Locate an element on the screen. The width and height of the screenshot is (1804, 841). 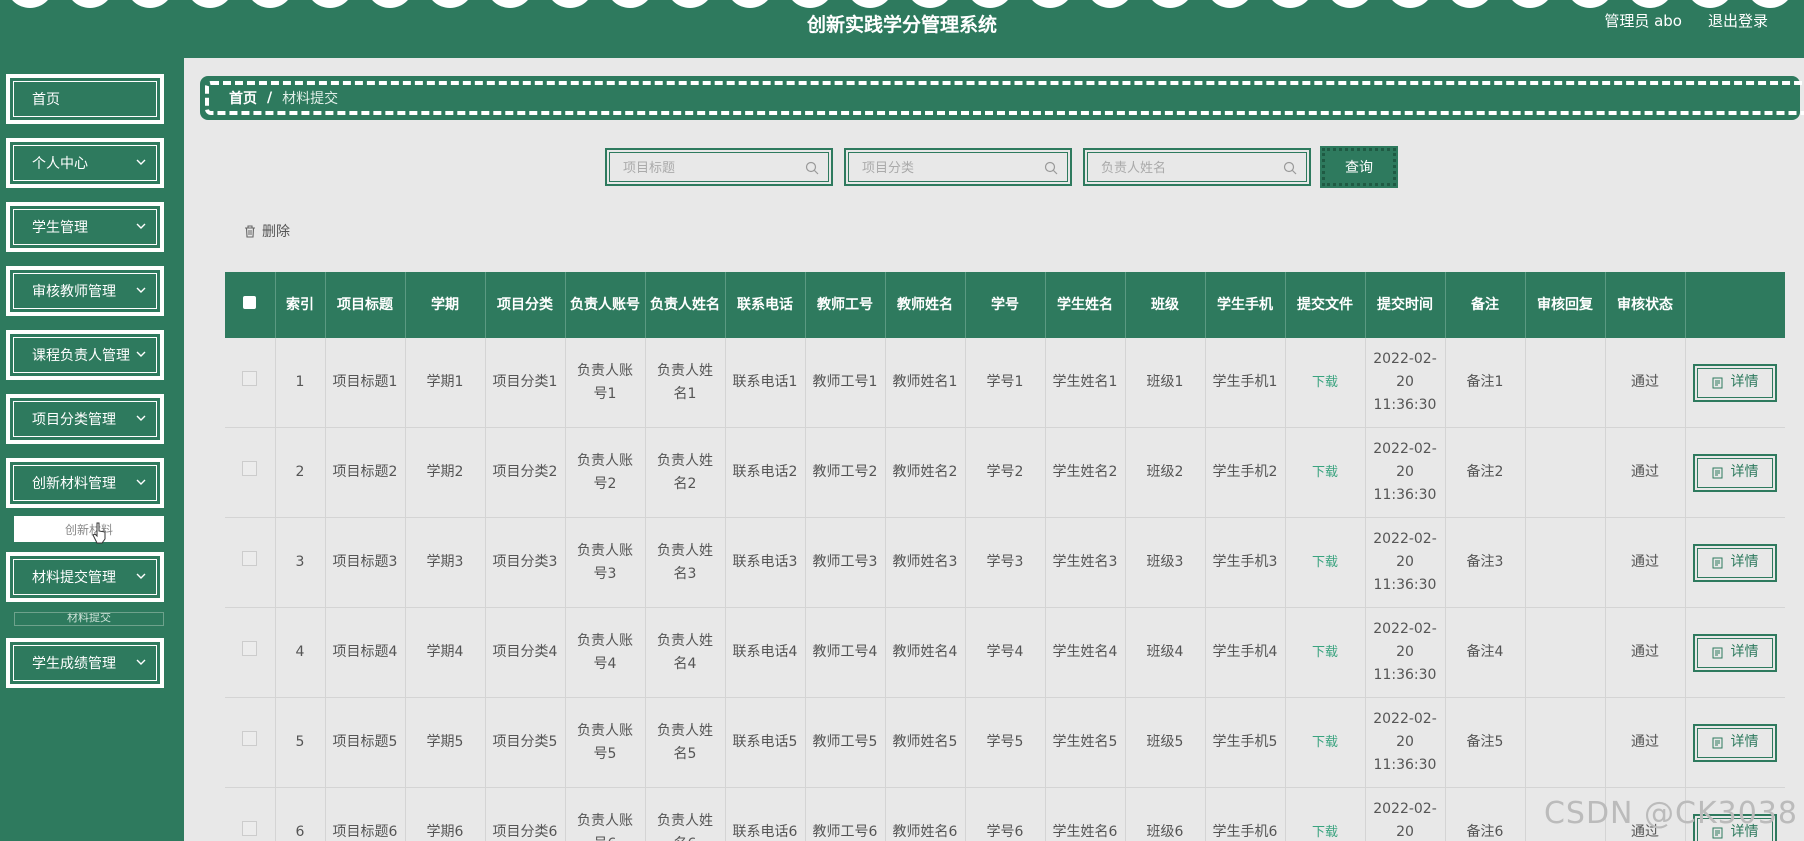
cell-idx: 1 is located at coordinates (300, 383).